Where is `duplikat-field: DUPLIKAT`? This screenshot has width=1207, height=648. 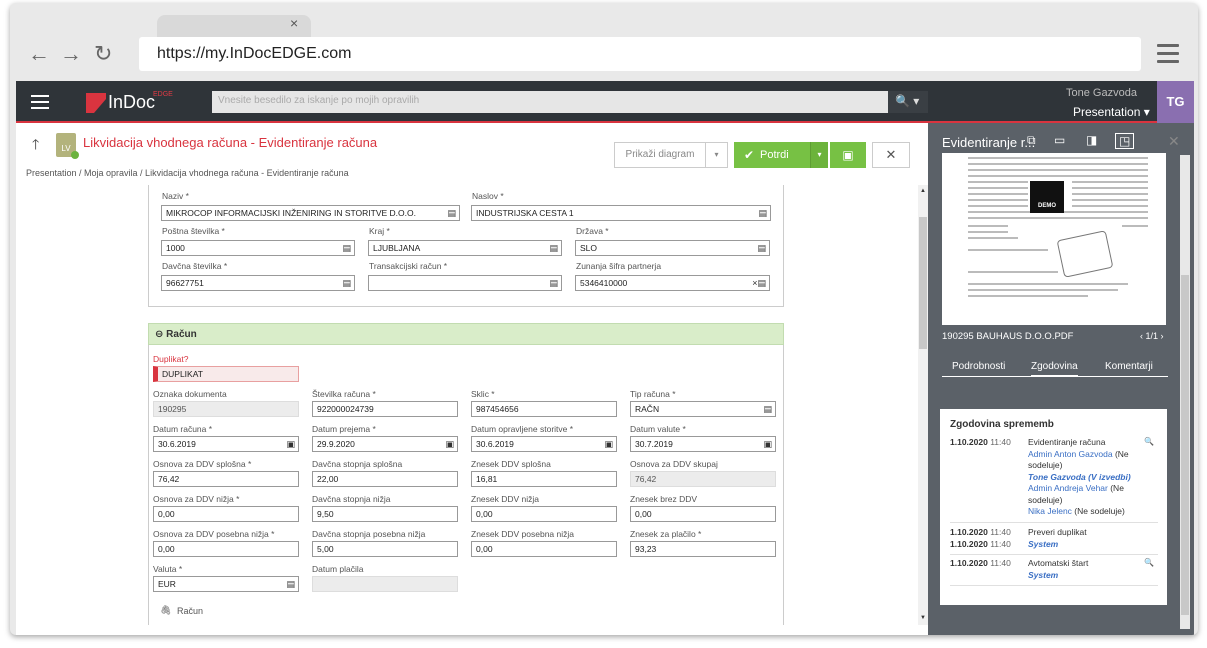 duplikat-field: DUPLIKAT is located at coordinates (226, 374).